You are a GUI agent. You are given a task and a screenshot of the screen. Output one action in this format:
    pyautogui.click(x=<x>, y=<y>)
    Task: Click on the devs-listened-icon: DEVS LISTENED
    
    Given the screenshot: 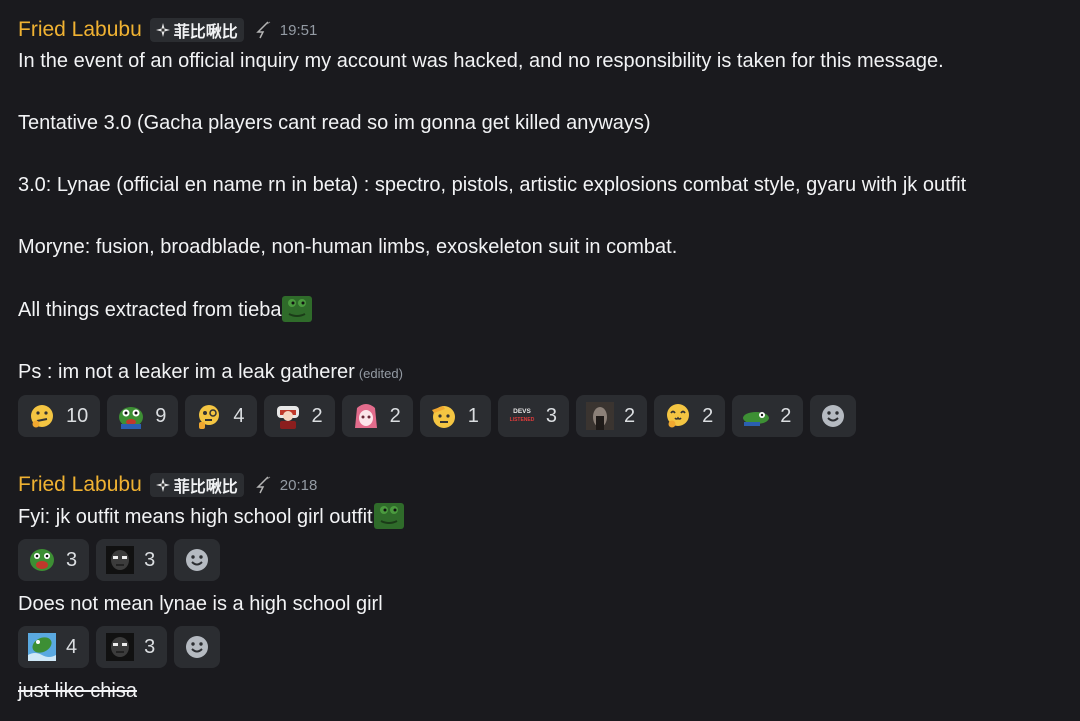 What is the action you would take?
    pyautogui.click(x=522, y=415)
    